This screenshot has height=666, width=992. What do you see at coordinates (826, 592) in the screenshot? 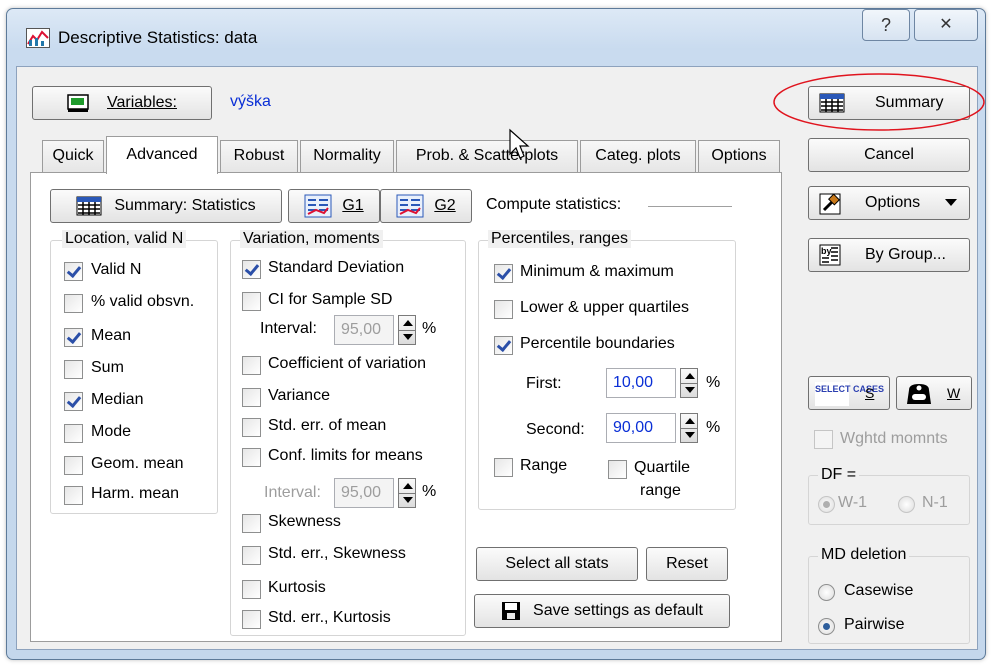
I see `casewise-radio` at bounding box center [826, 592].